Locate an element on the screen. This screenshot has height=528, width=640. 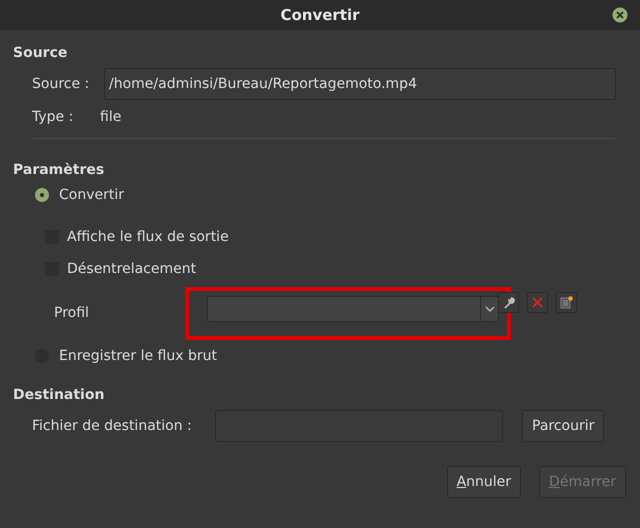
wrench-icon is located at coordinates (508, 302).